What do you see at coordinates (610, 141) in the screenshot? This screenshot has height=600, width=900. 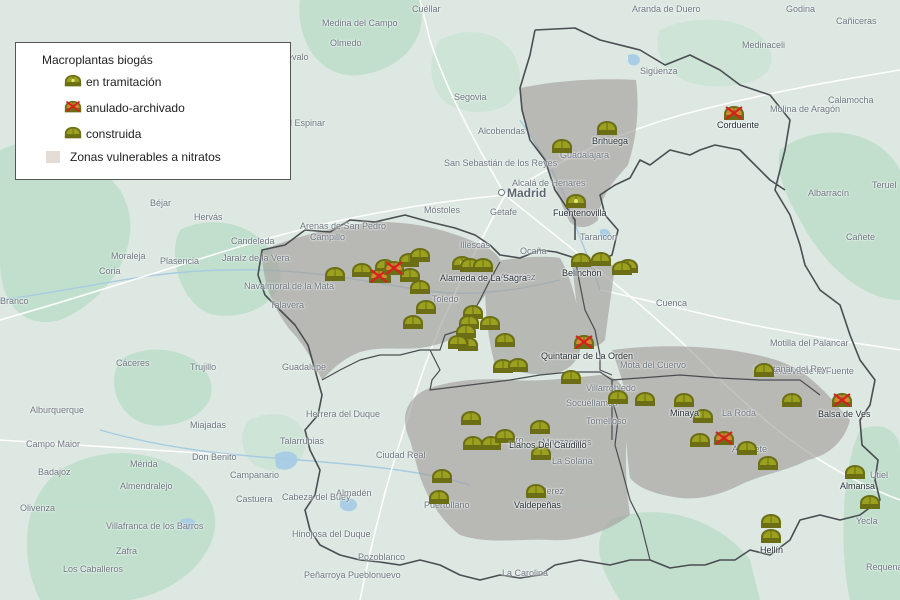 I see `plant-location-label: Brihuega` at bounding box center [610, 141].